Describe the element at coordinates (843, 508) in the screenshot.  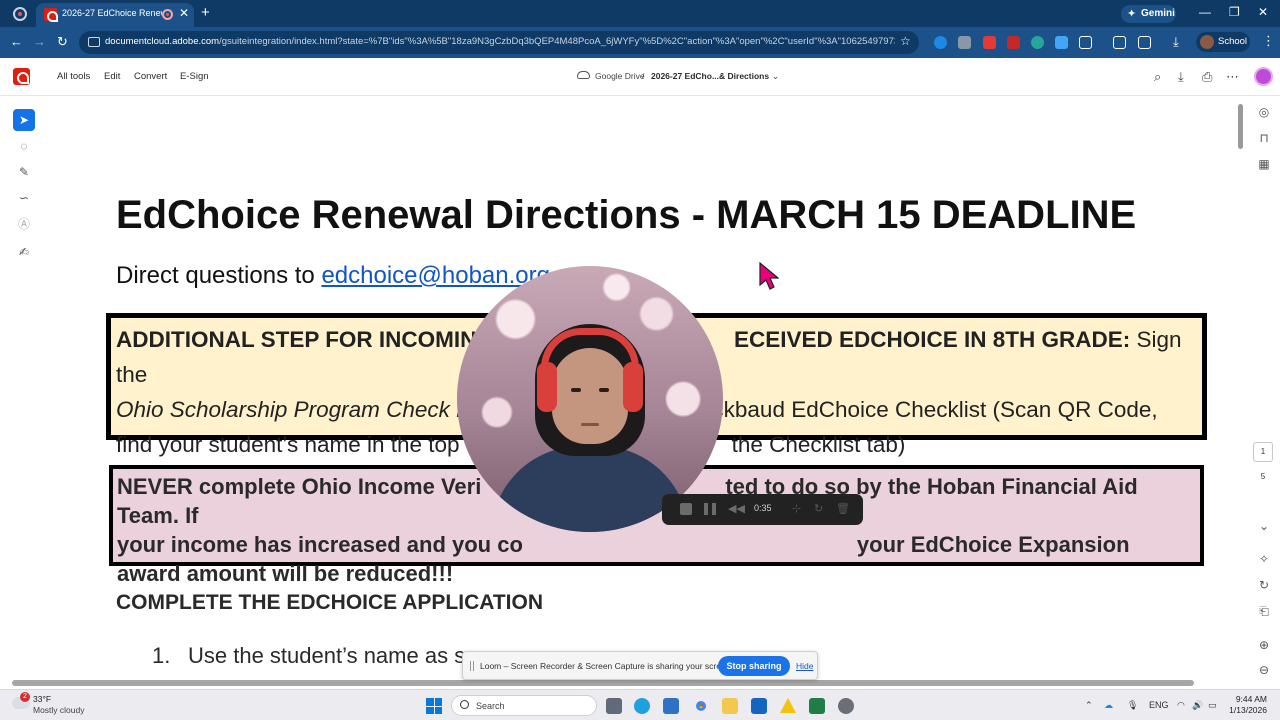
I see `trash-icon: 🗑` at that location.